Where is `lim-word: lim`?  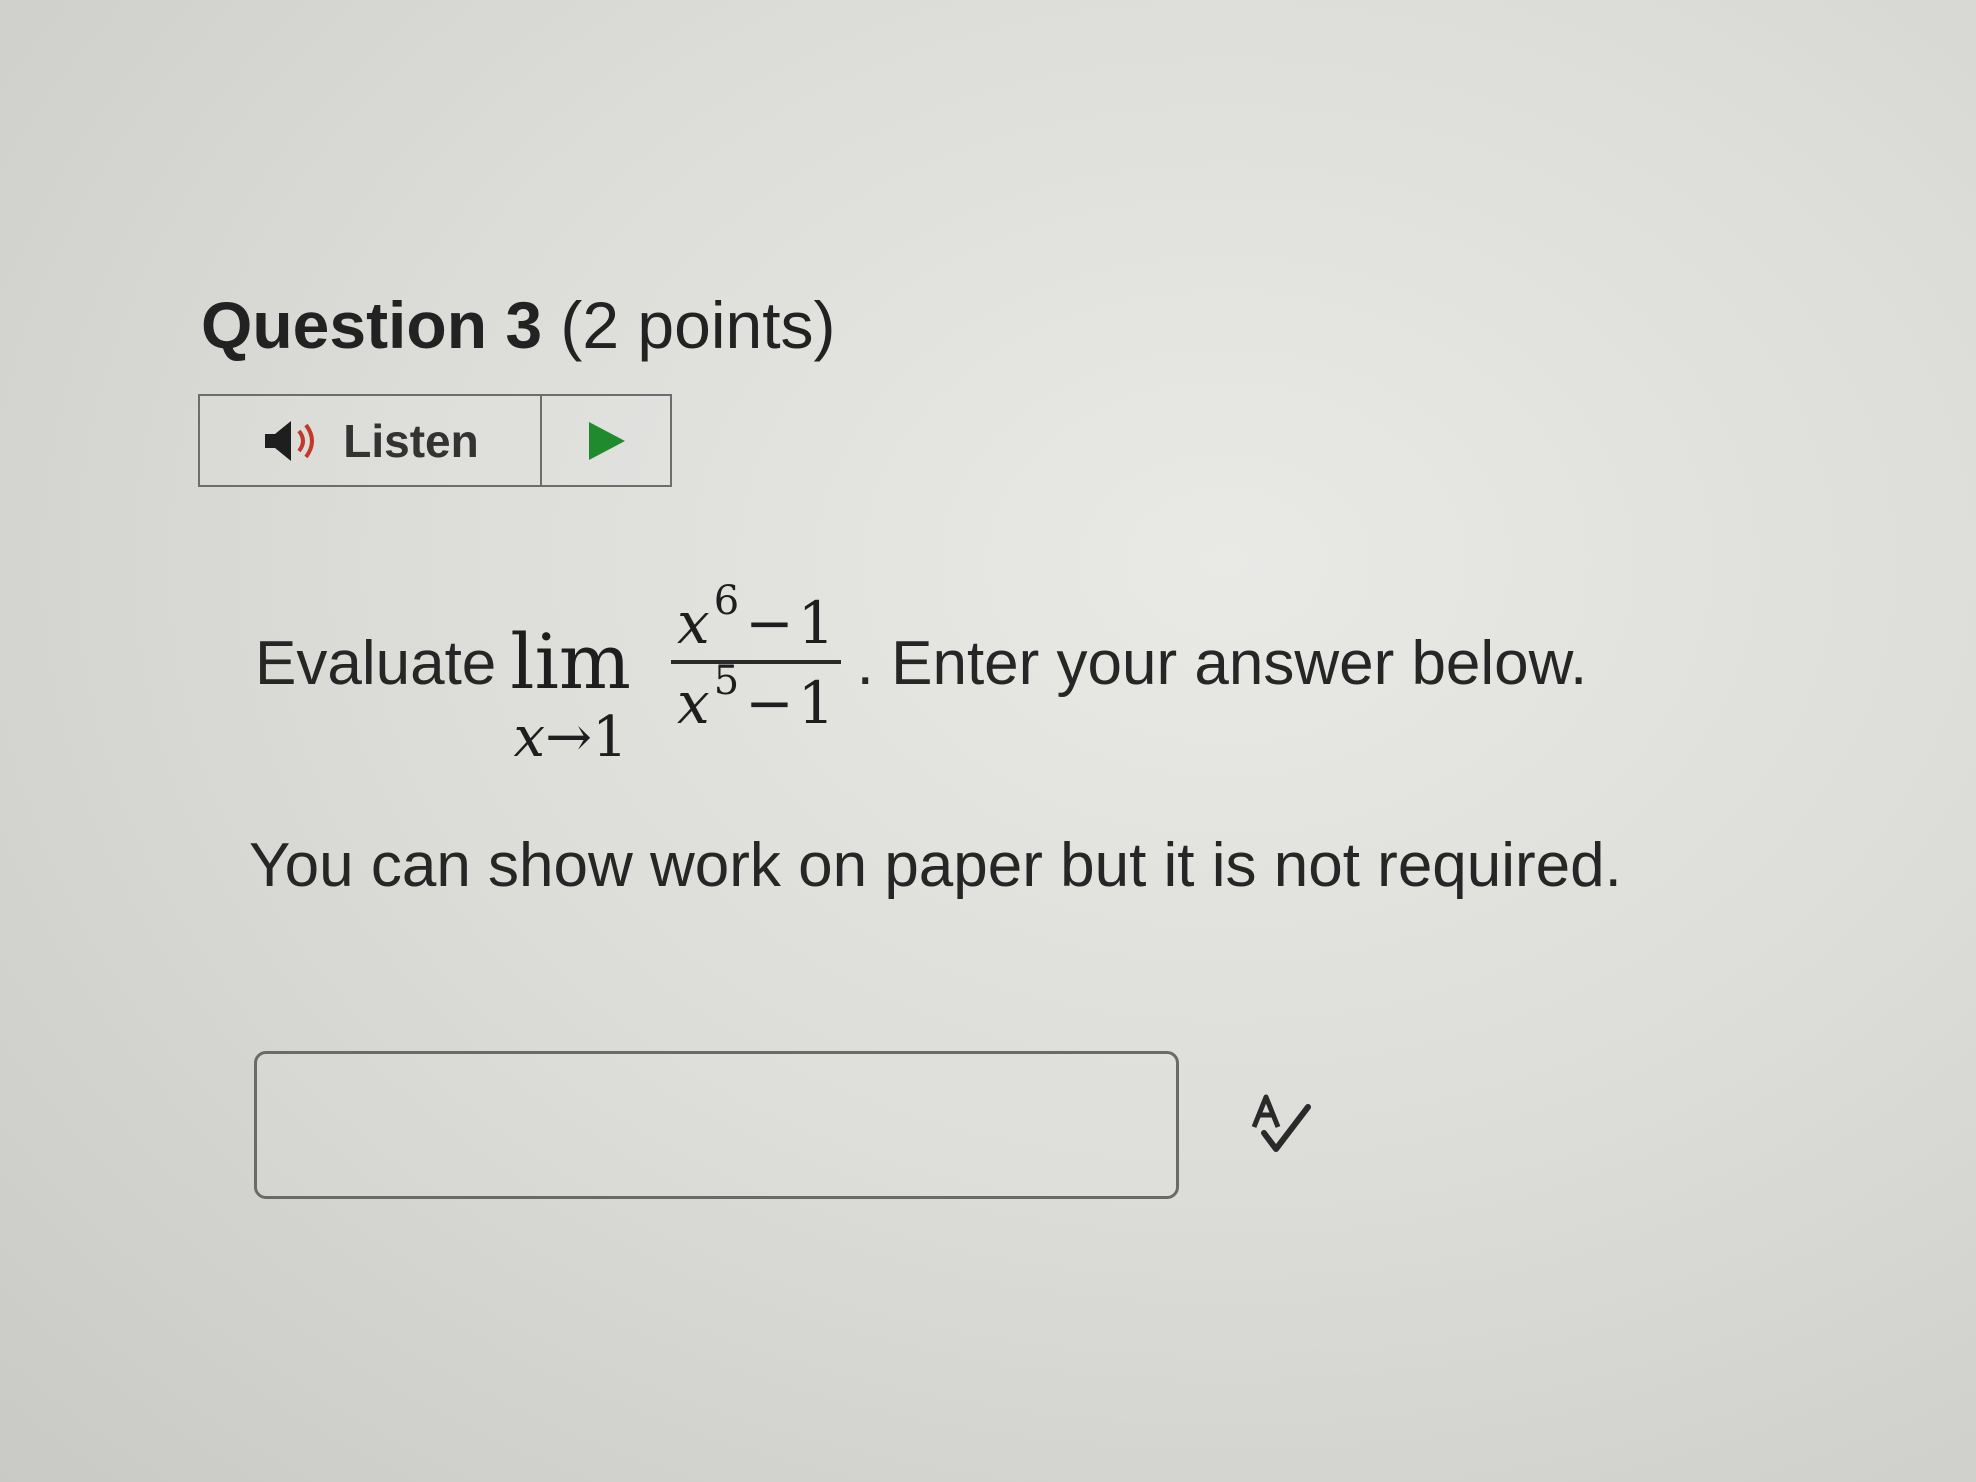 lim-word: lim is located at coordinates (570, 661).